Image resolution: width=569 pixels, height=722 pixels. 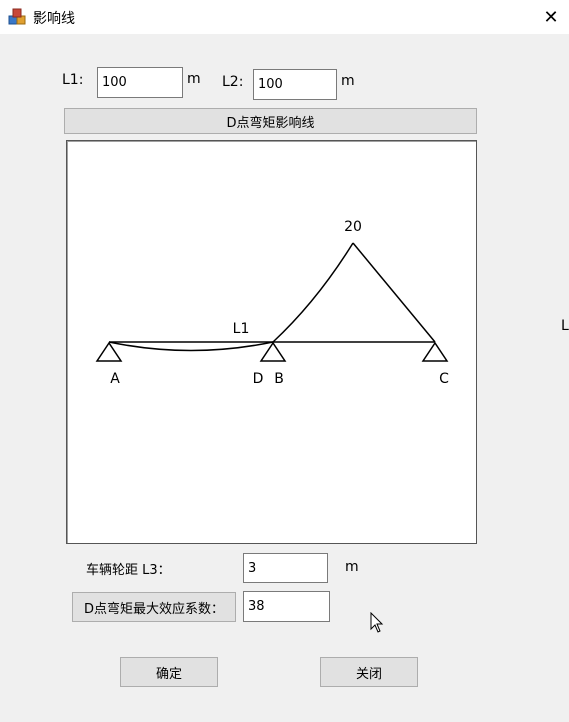 I want to click on title-bar: 影响线 ✕, so click(x=284, y=17).